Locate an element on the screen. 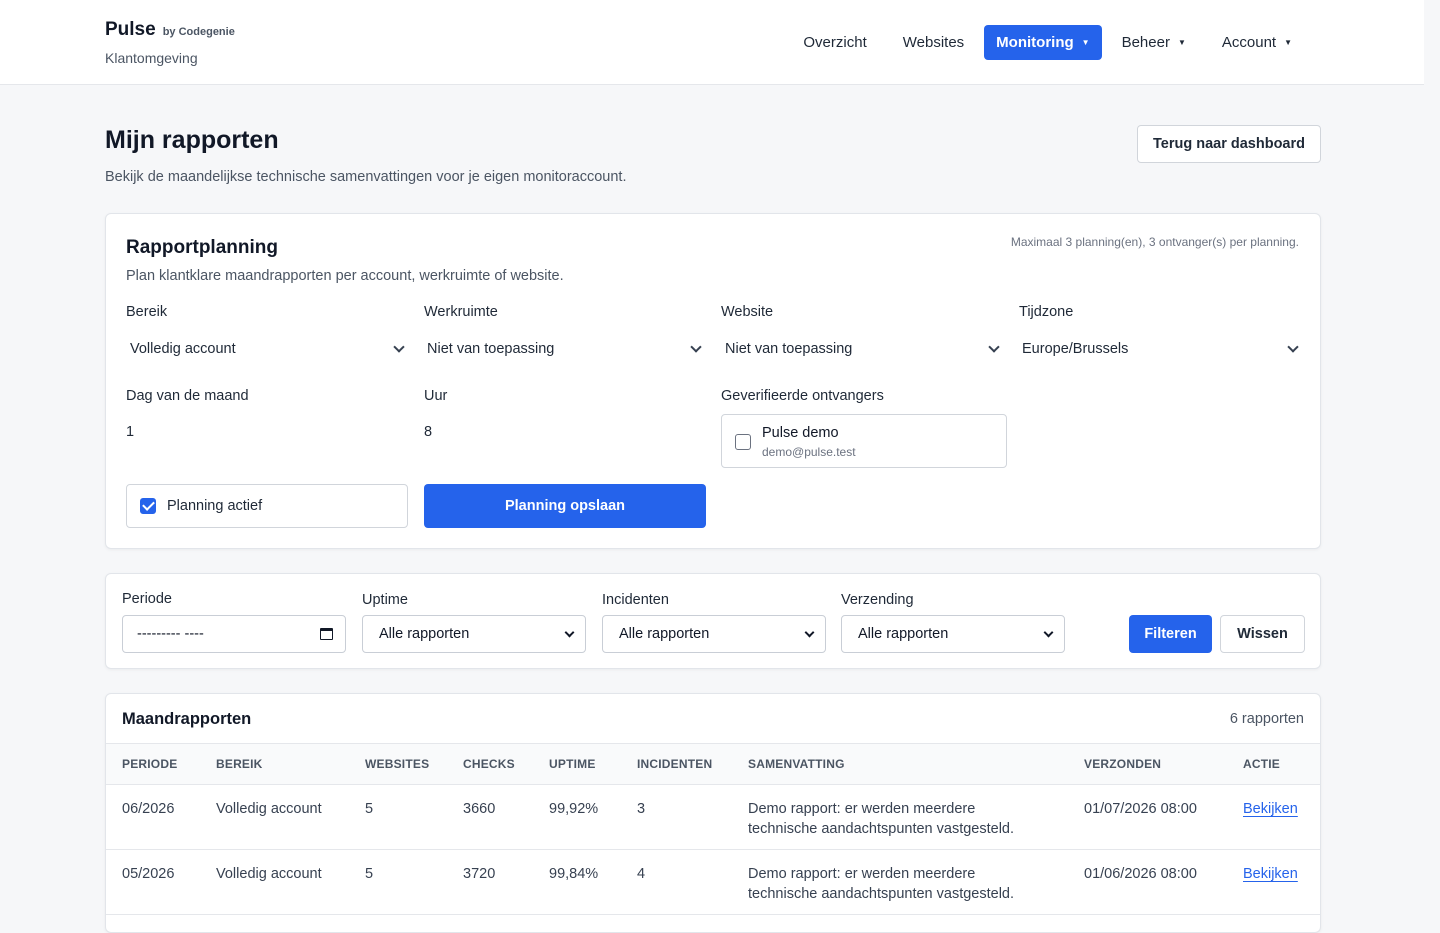 The image size is (1440, 933). filter-button: Filteren is located at coordinates (1170, 634).